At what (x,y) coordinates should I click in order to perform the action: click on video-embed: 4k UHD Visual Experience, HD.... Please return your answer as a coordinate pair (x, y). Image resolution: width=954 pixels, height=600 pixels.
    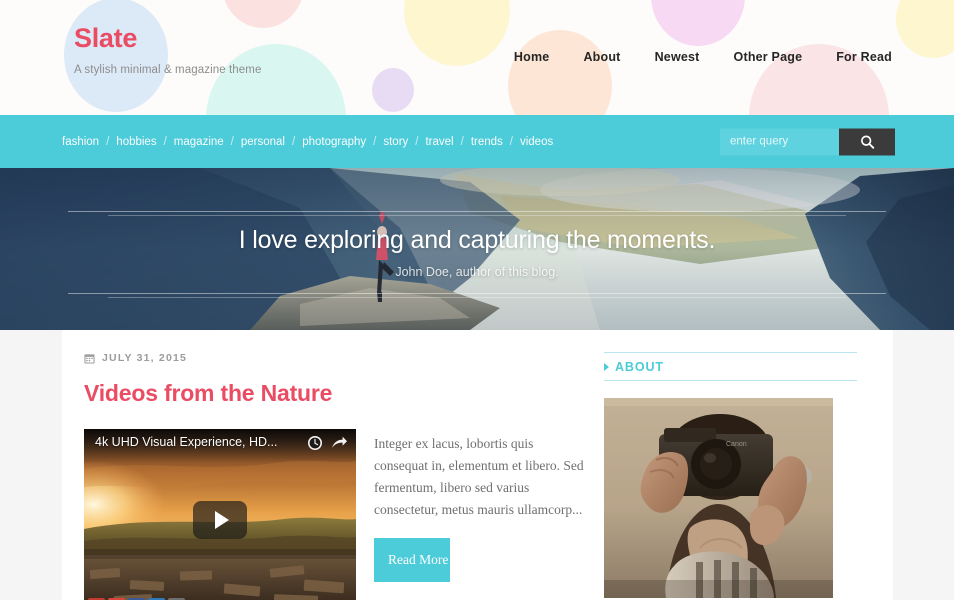
    Looking at the image, I should click on (220, 514).